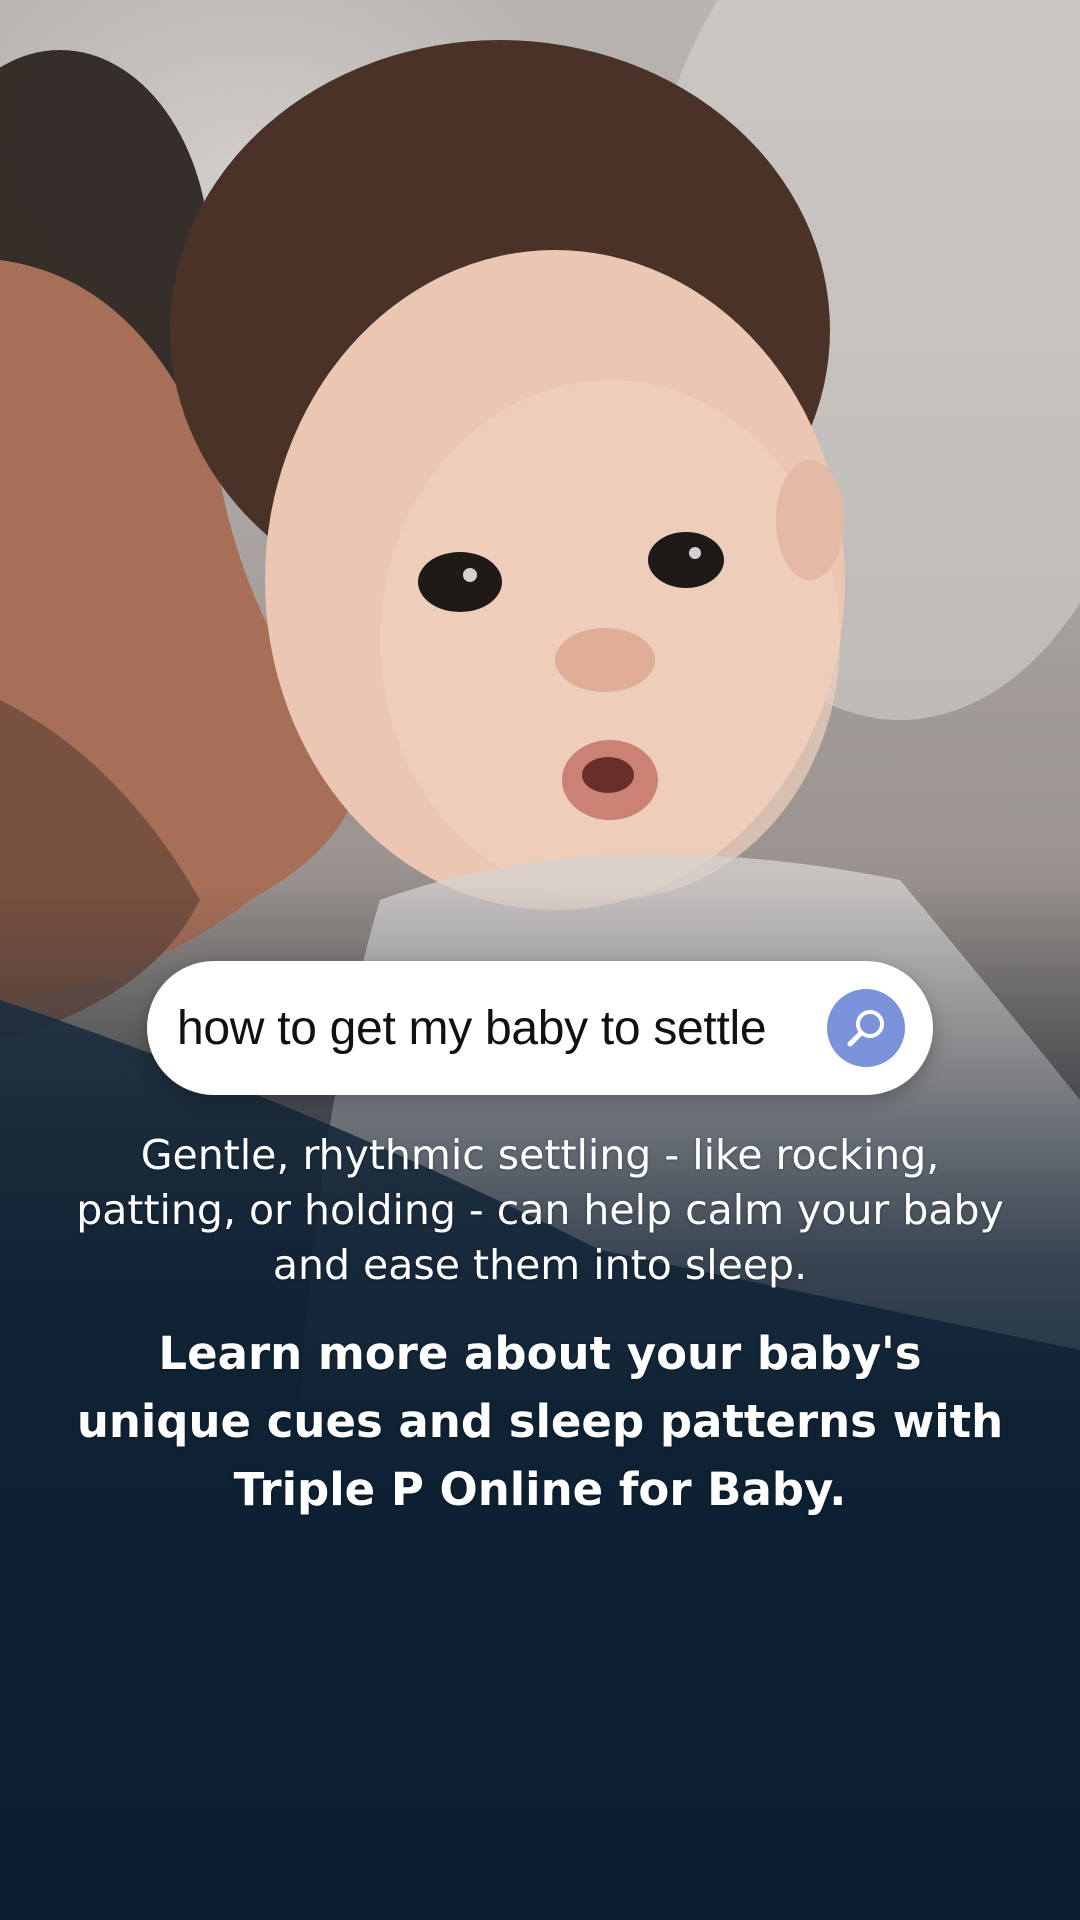 This screenshot has height=1920, width=1080. What do you see at coordinates (502, 1028) in the screenshot?
I see `search-query-text: how to get my baby to settle` at bounding box center [502, 1028].